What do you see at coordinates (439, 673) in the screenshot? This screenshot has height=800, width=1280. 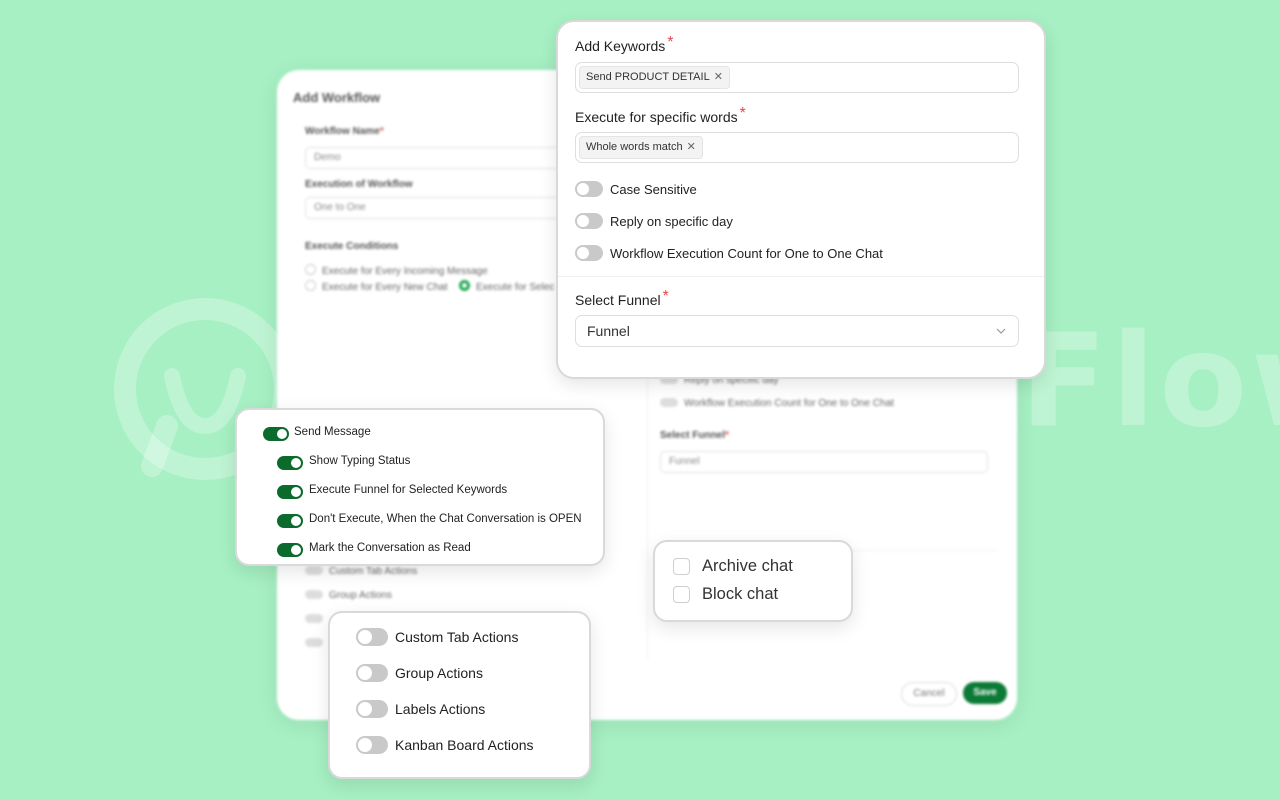 I see `toggle-label: Group Actions` at bounding box center [439, 673].